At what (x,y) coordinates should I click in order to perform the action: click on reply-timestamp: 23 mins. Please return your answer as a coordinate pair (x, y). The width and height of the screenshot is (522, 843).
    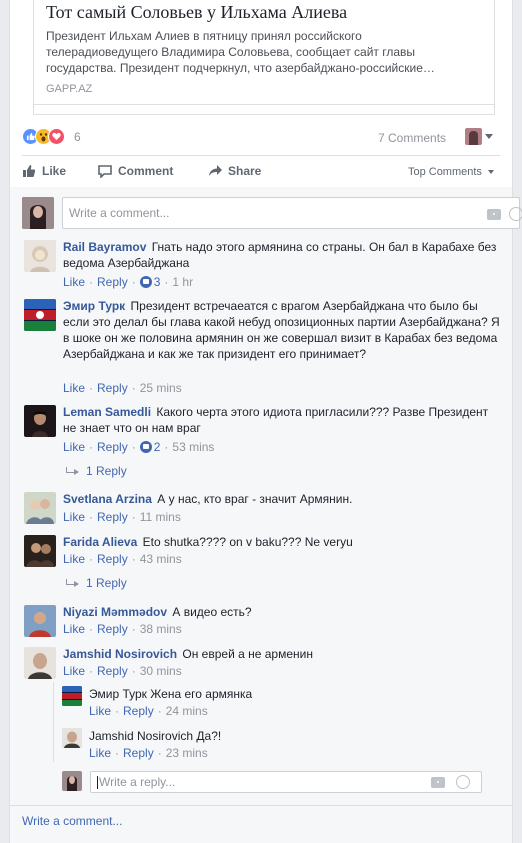
    Looking at the image, I should click on (187, 753).